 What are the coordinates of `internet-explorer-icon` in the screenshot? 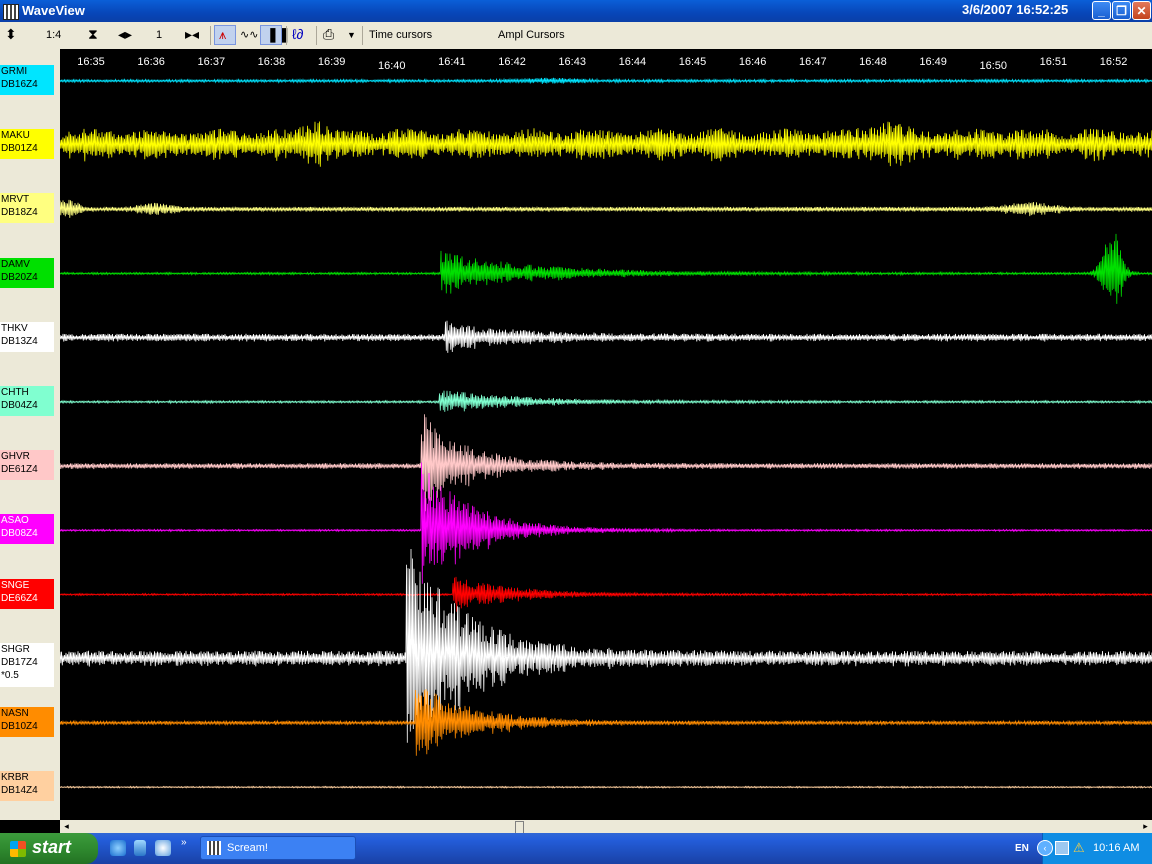 It's located at (118, 848).